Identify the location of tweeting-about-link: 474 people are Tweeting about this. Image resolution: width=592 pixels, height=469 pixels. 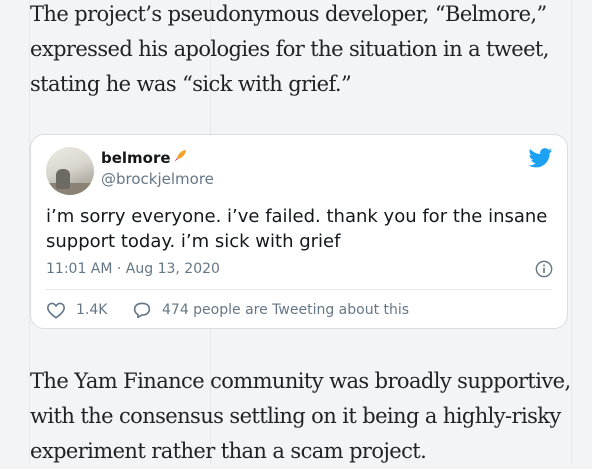
(270, 310).